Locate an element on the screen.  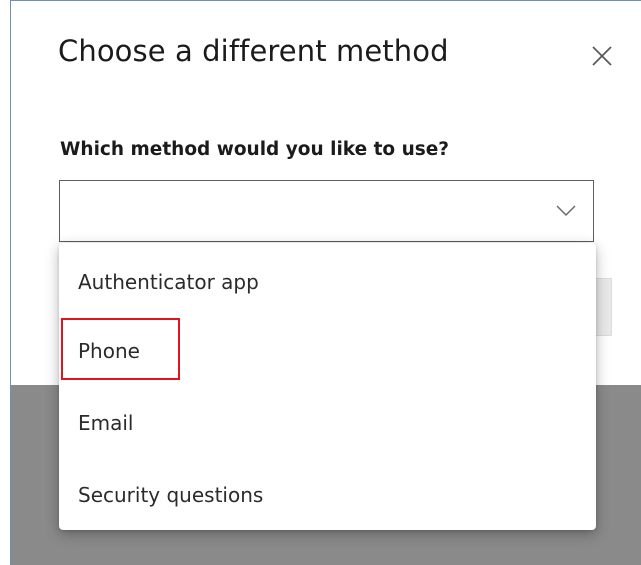
close-icon is located at coordinates (602, 56).